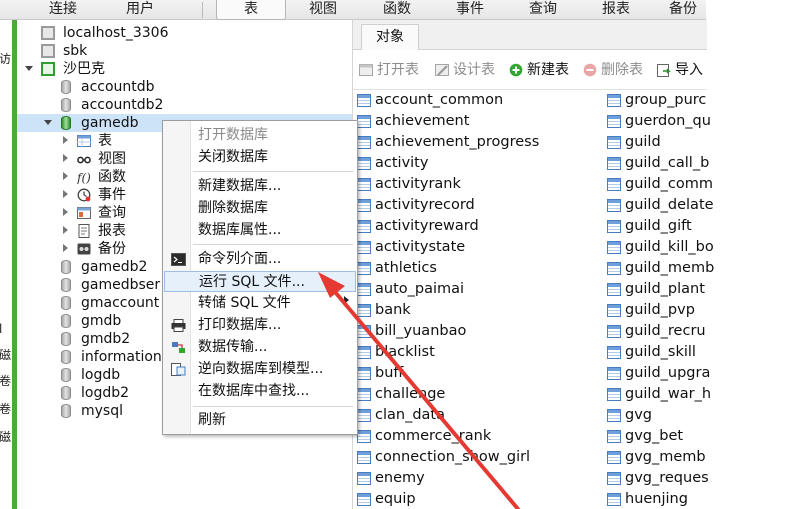 This screenshot has width=793, height=509. Describe the element at coordinates (422, 121) in the screenshot. I see `table-name: achievement` at that location.